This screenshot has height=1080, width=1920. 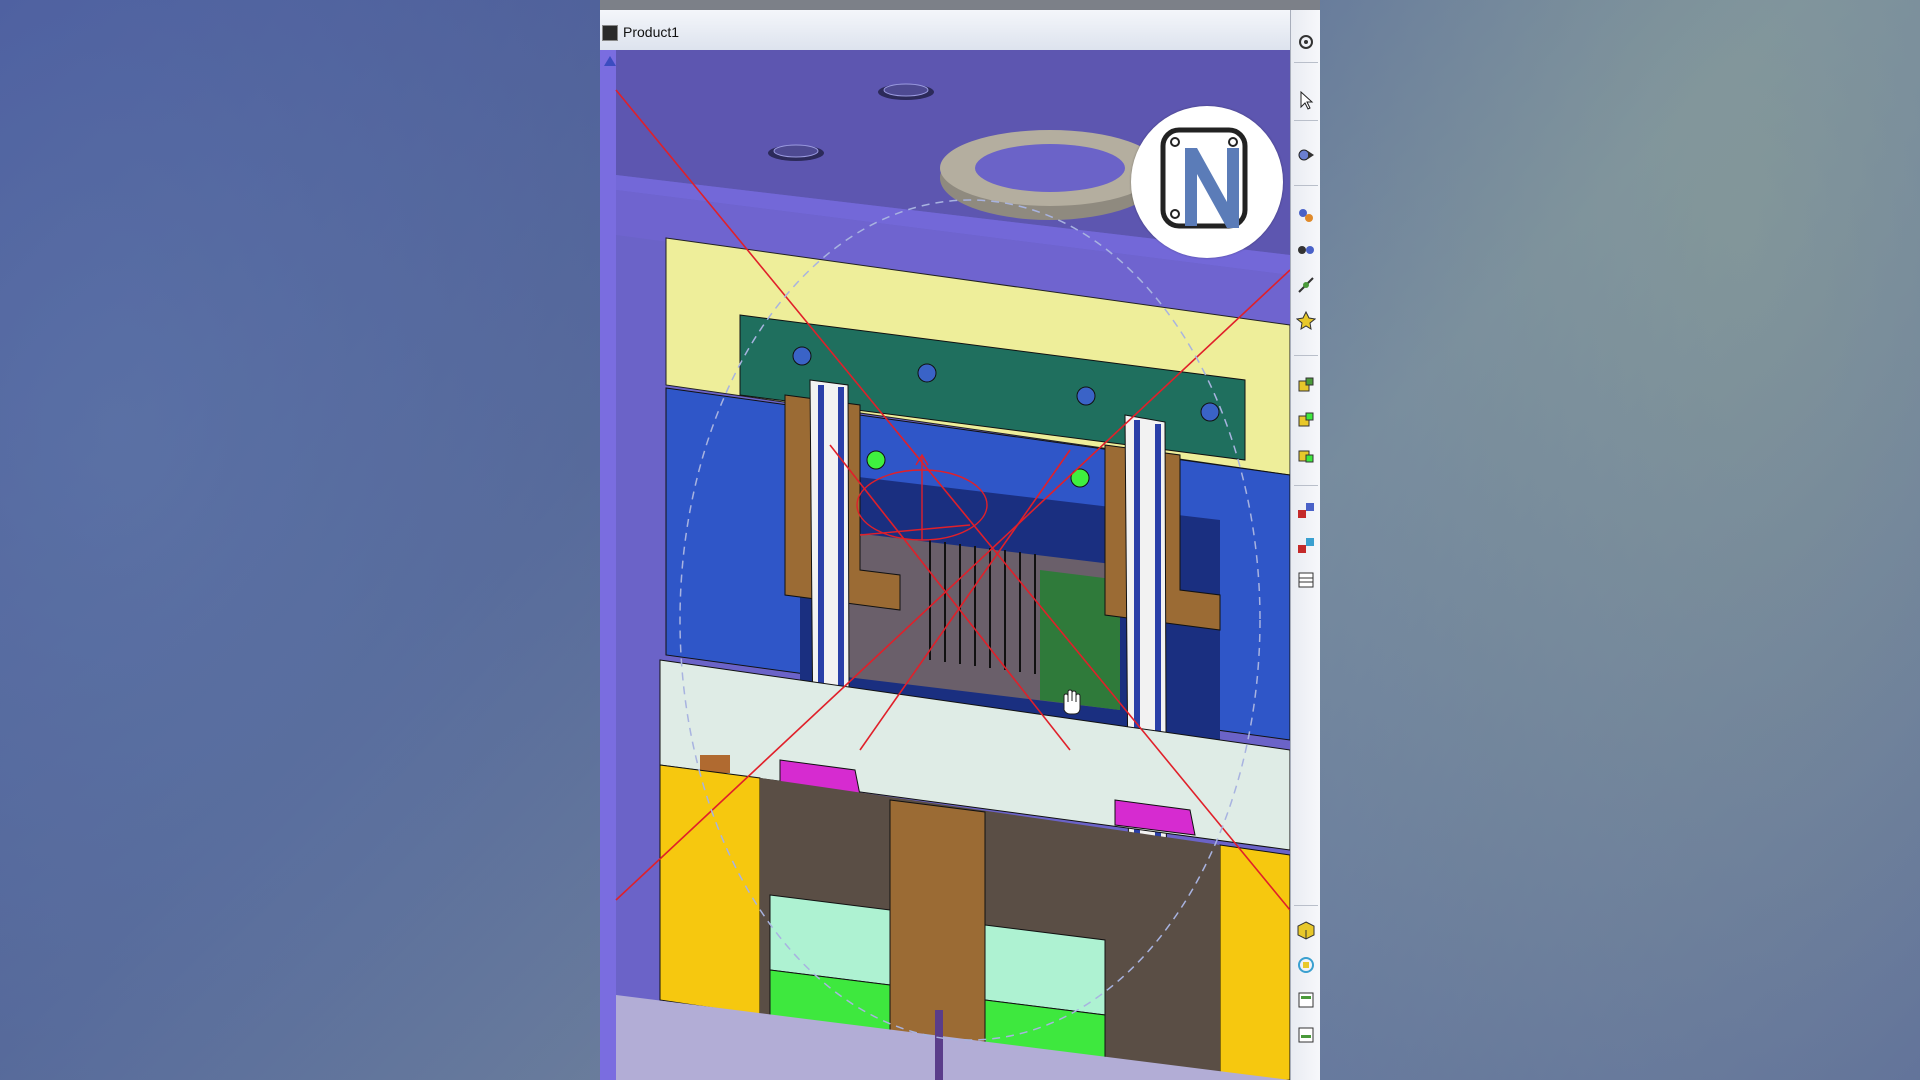 I want to click on right-toolbar, so click(x=1305, y=545).